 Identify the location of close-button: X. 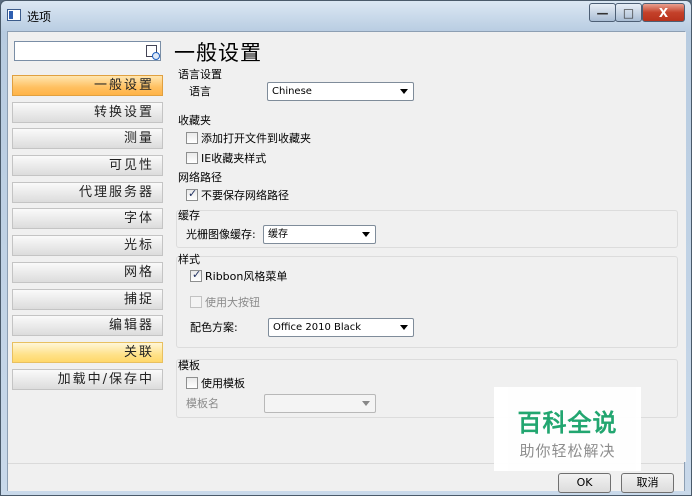
(663, 12).